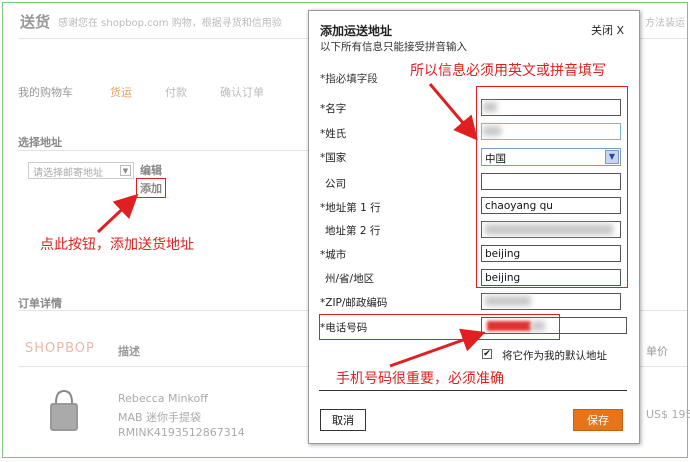 The width and height of the screenshot is (690, 462). I want to click on input-fields-highlight-box, so click(552, 187).